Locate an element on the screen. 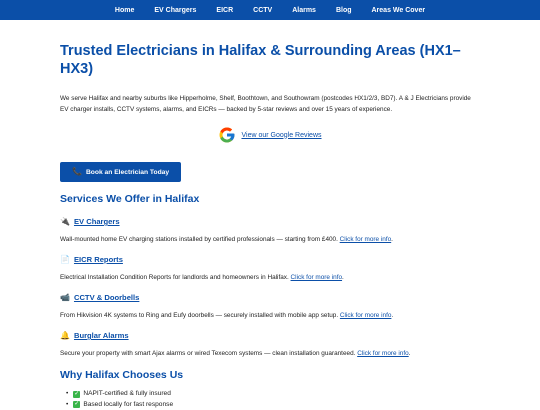 Image resolution: width=540 pixels, height=410 pixels. nav-cctv: CCTV is located at coordinates (262, 10).